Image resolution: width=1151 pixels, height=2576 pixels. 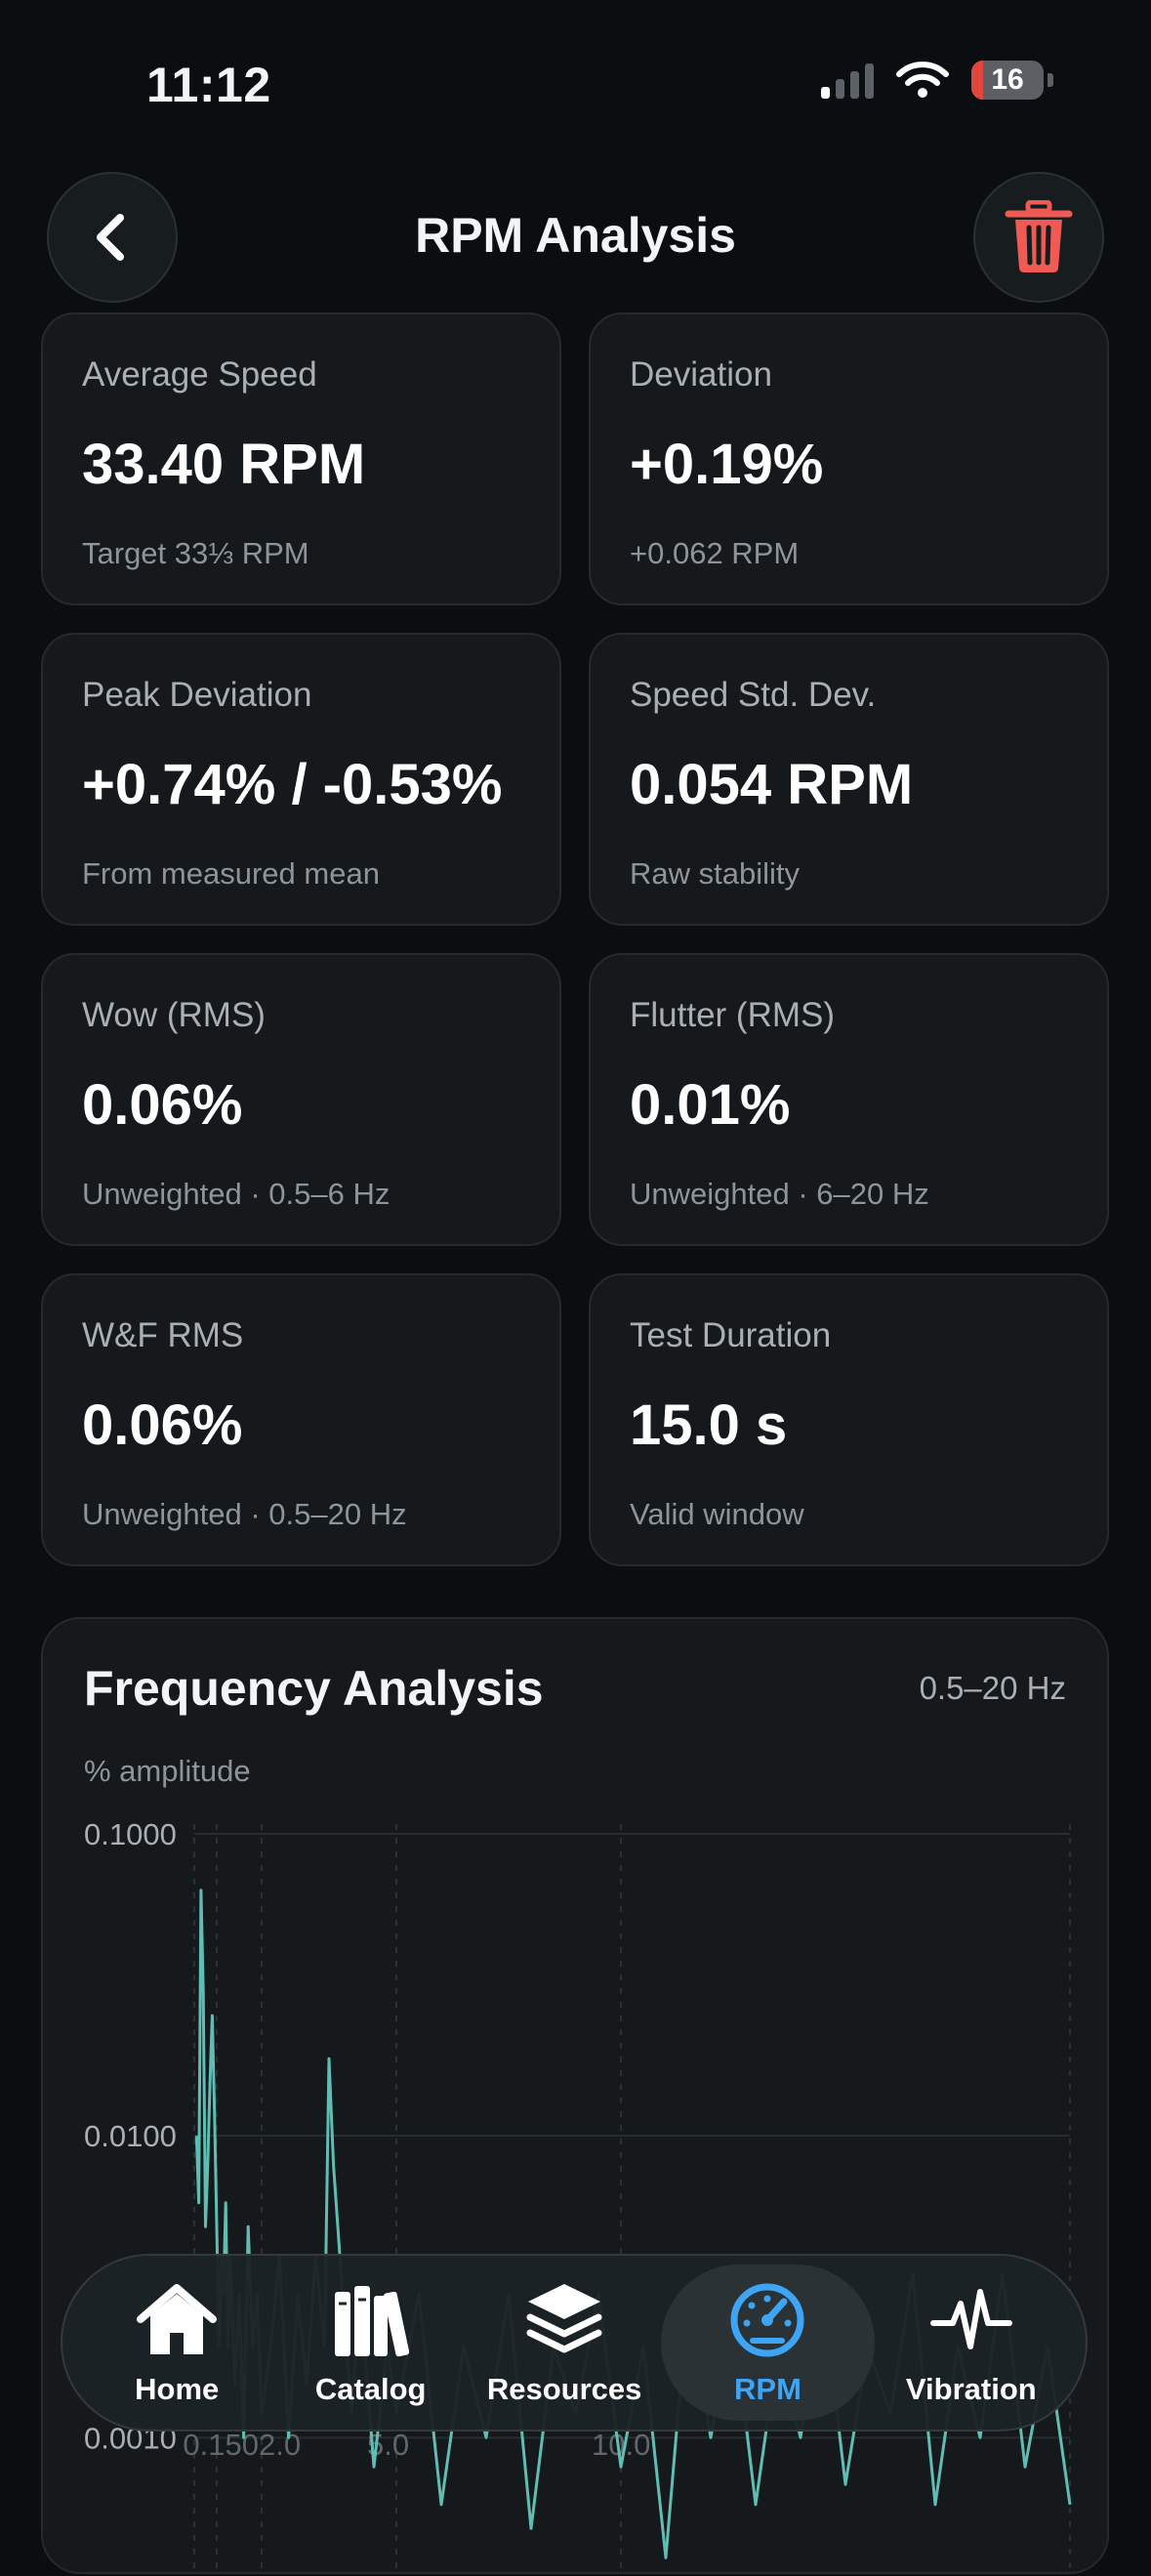 What do you see at coordinates (292, 784) in the screenshot?
I see `metric-value: +0.74% / -0.53%` at bounding box center [292, 784].